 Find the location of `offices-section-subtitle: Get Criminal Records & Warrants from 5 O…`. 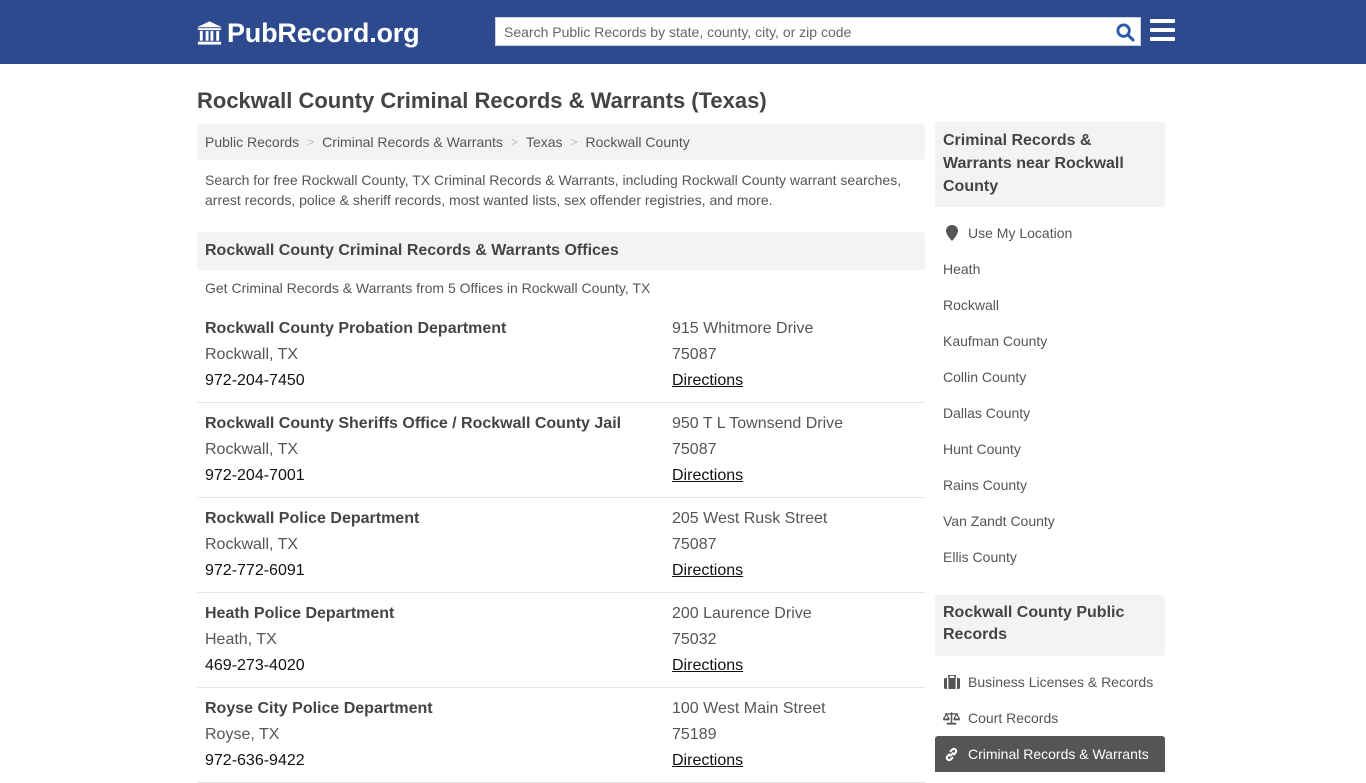

offices-section-subtitle: Get Criminal Records & Warrants from 5 O… is located at coordinates (428, 288).